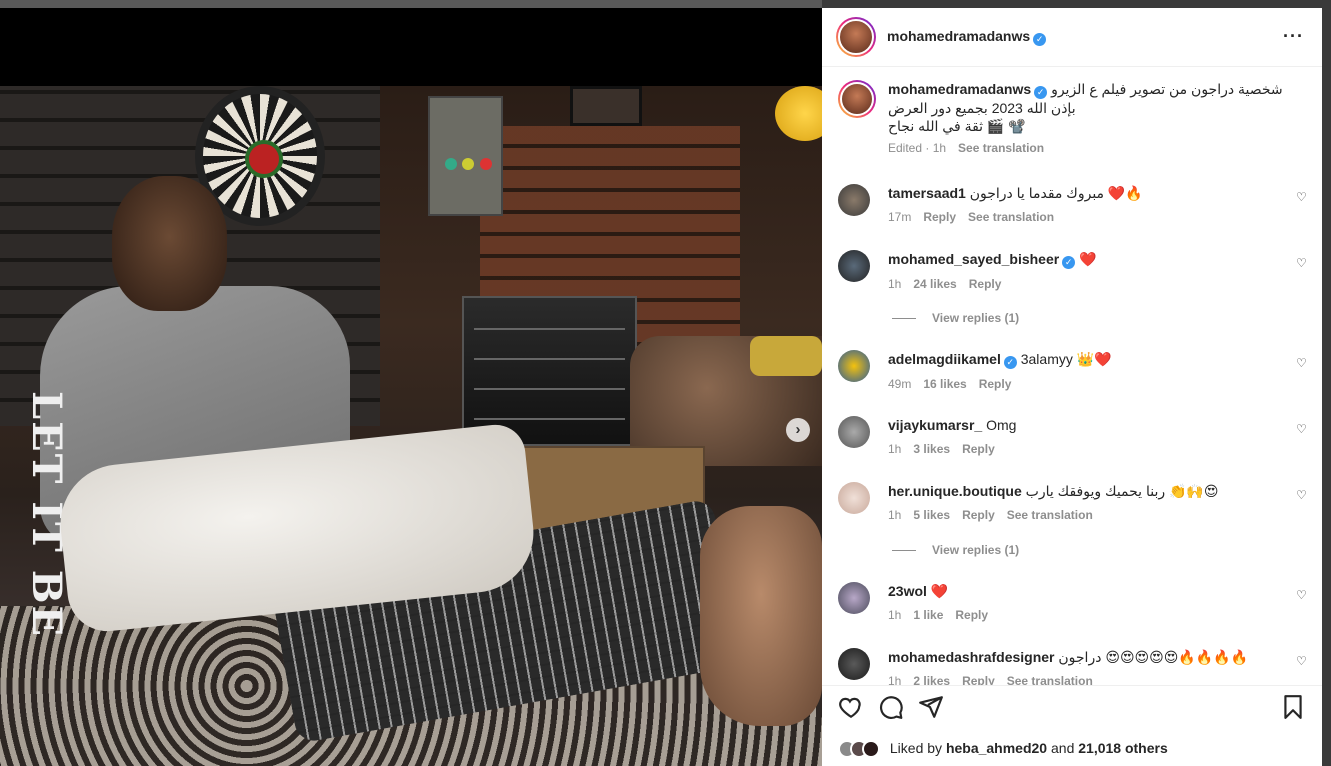 The width and height of the screenshot is (1331, 766). Describe the element at coordinates (973, 259) in the screenshot. I see `comment-username: mohamed_sayed_bisheer` at that location.